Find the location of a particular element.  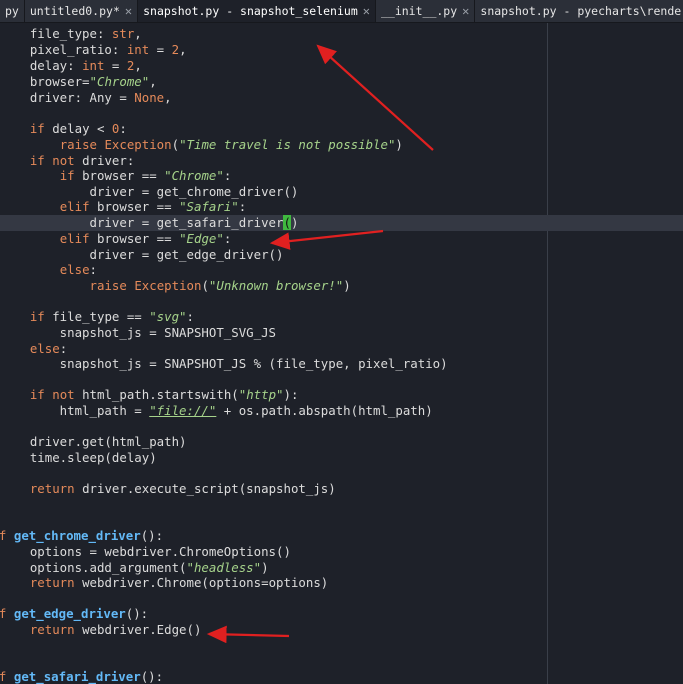

red-arrow-middle is located at coordinates (326, 239).